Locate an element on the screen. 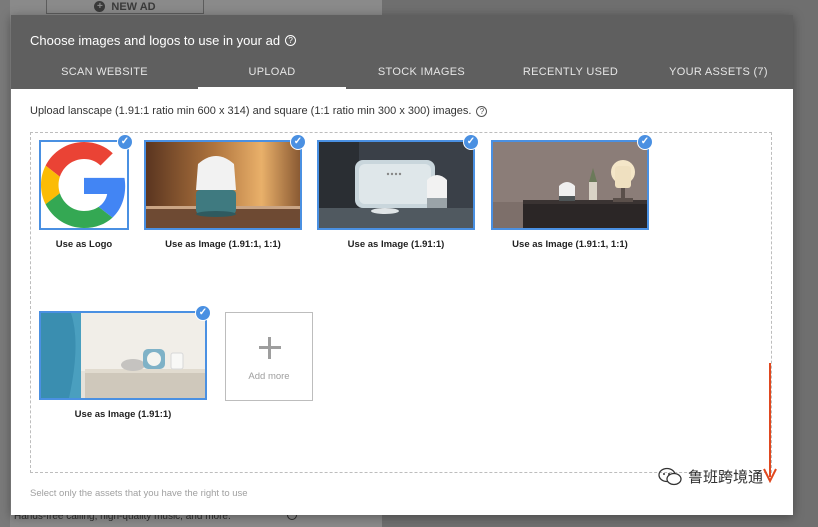  smart-display-photo-icon is located at coordinates (396, 185).